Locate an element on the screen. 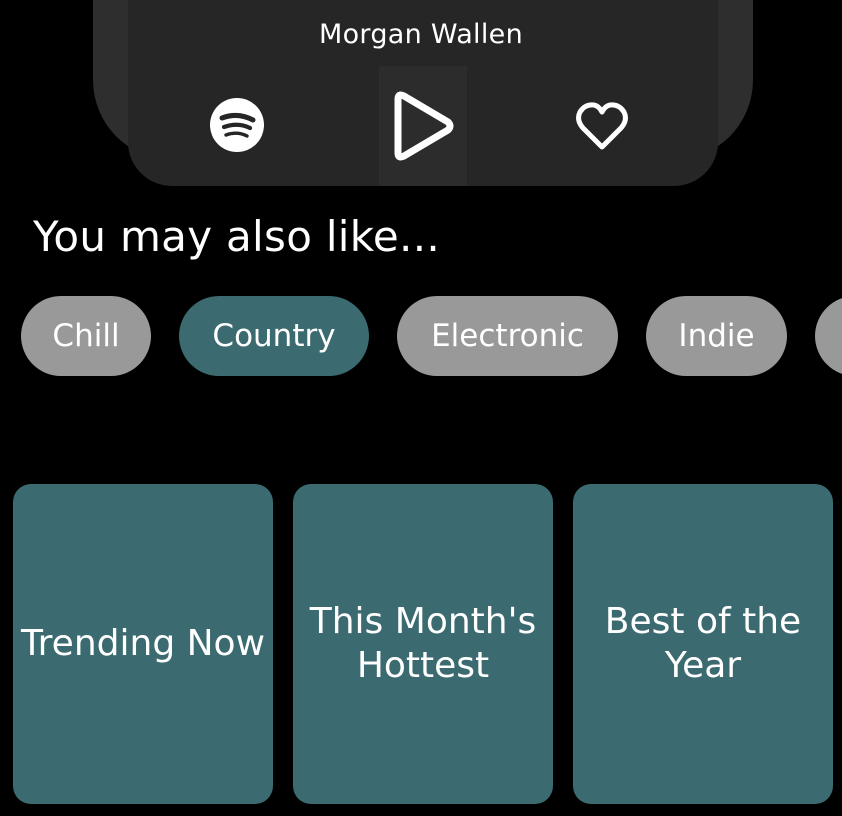  genre-chip-chill: Chill is located at coordinates (86, 336).